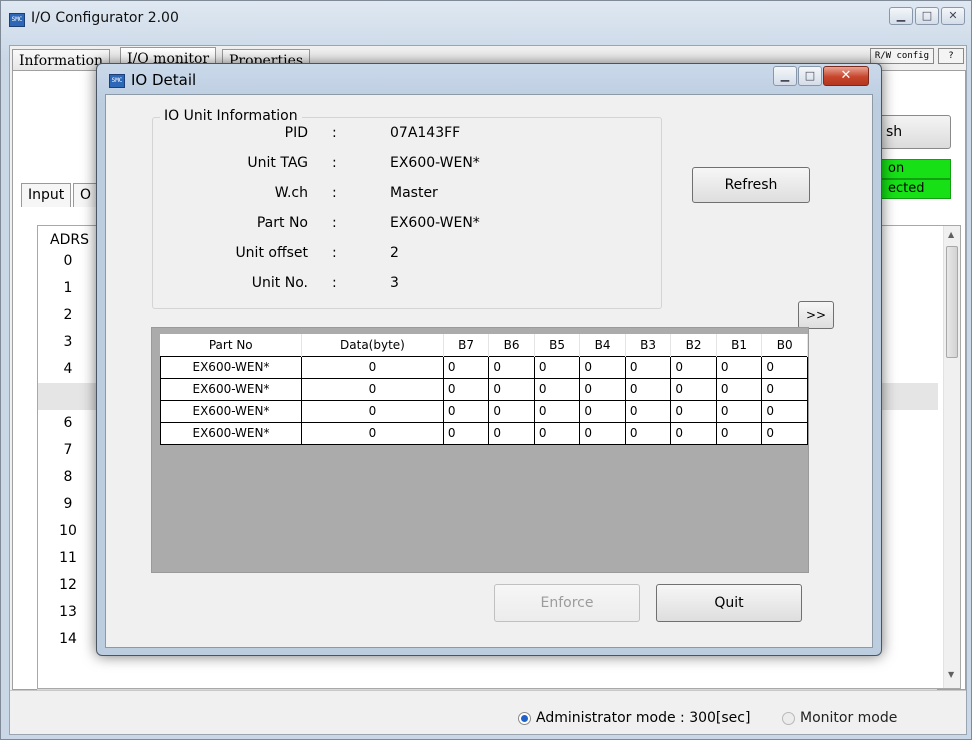  I want to click on scroll-up-icon: ▲, so click(951, 234).